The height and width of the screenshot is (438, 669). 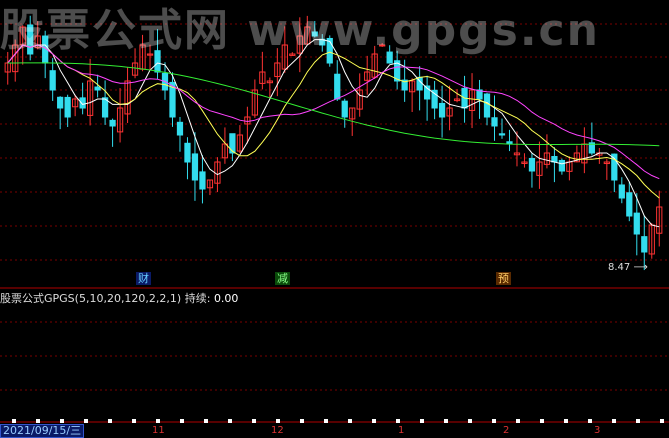 I want to click on arrow-right-icon: ⟶, so click(x=640, y=267).